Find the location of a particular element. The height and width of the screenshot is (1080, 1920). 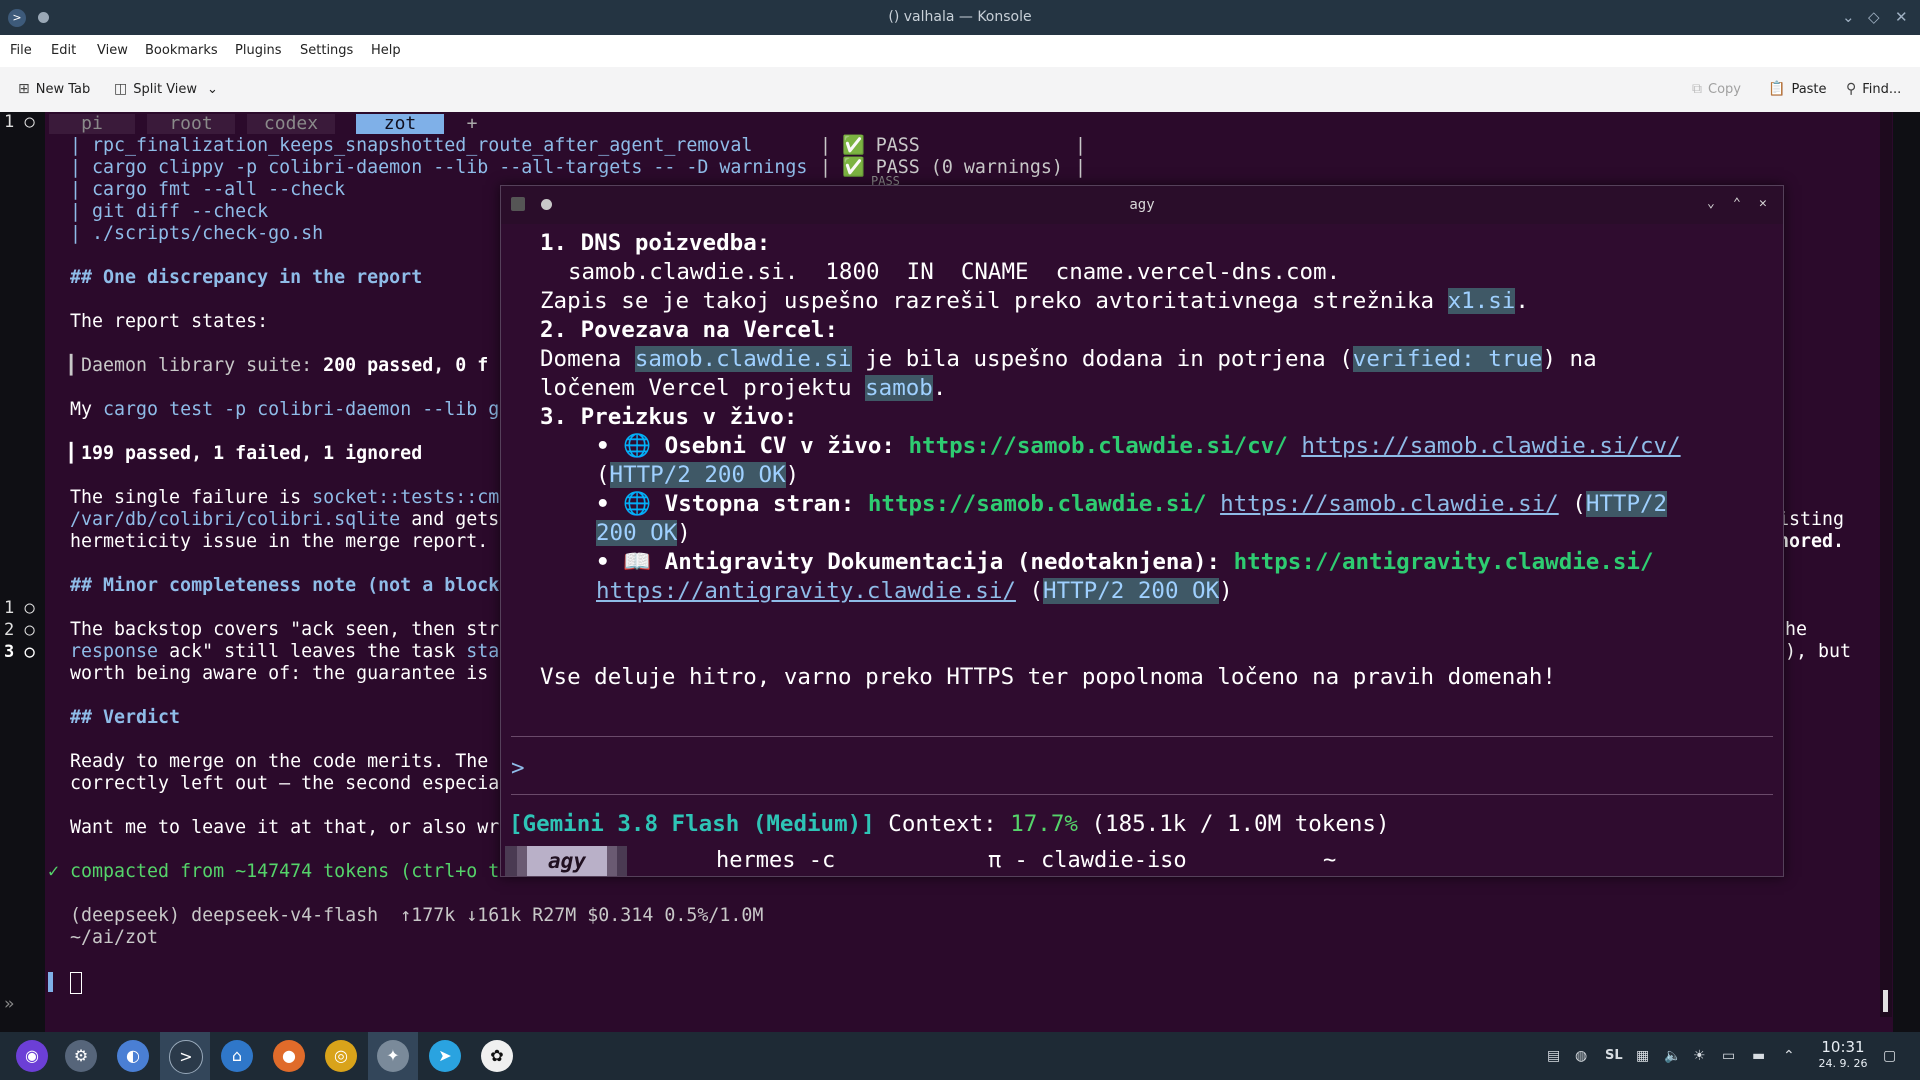

dolphin-app-icon: ⌂ is located at coordinates (237, 1056).